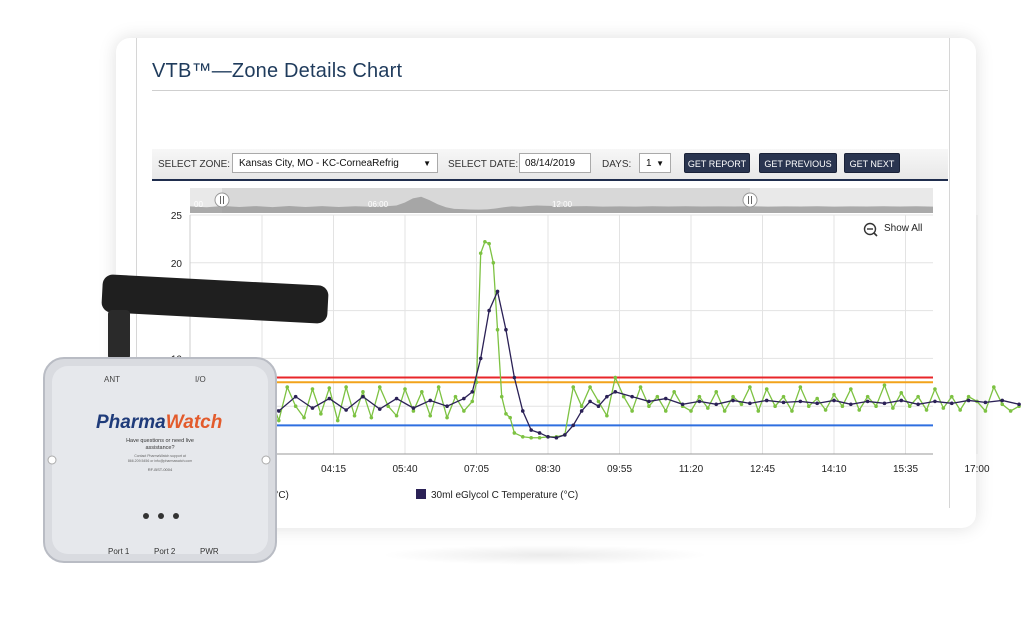 The width and height of the screenshot is (1024, 617). What do you see at coordinates (691, 469) in the screenshot?
I see `x-tick-label: 11:20` at bounding box center [691, 469].